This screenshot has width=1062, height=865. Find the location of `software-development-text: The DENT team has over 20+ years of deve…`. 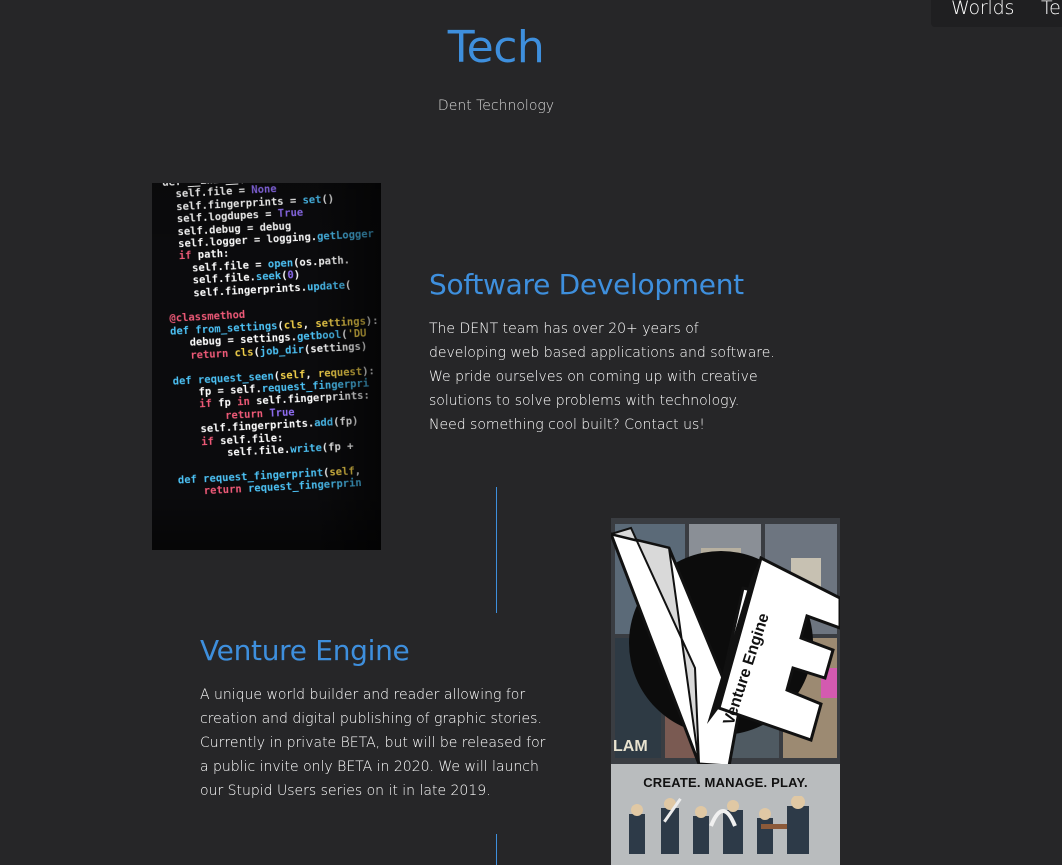

software-development-text: The DENT team has over 20+ years of deve… is located at coordinates (602, 377).